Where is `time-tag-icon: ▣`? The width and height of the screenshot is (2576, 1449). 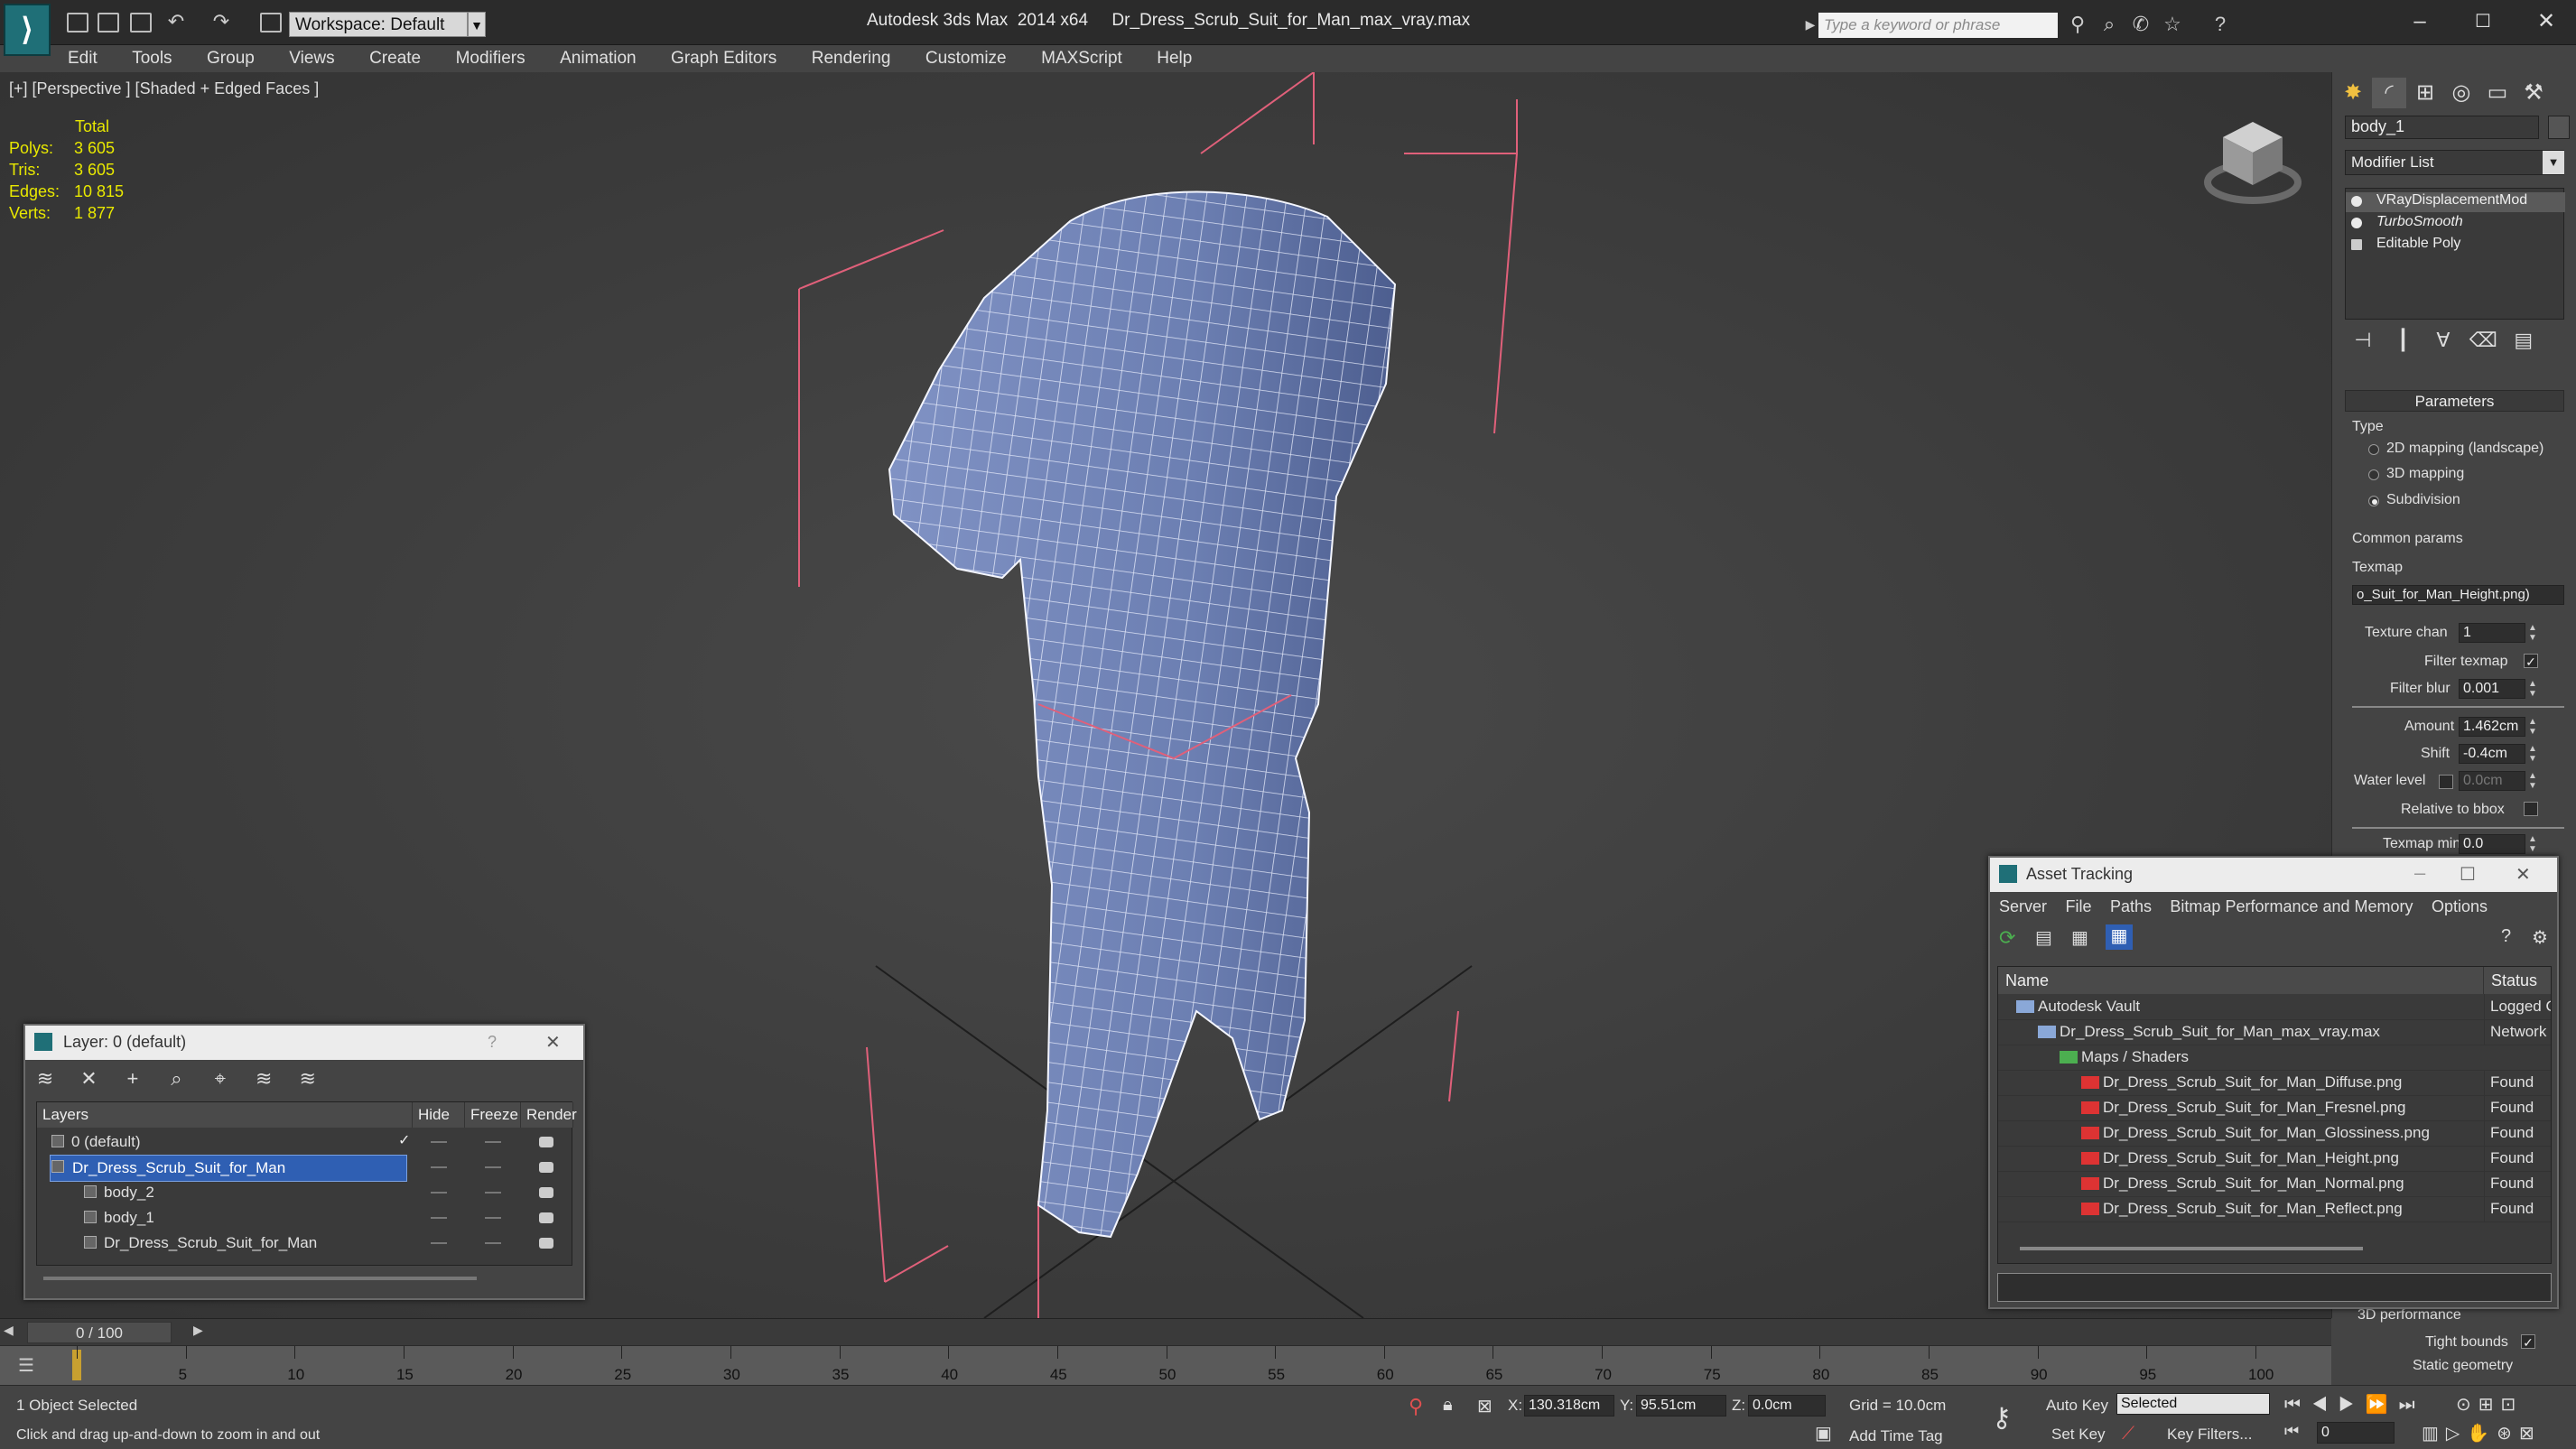
time-tag-icon: ▣ is located at coordinates (1823, 1433).